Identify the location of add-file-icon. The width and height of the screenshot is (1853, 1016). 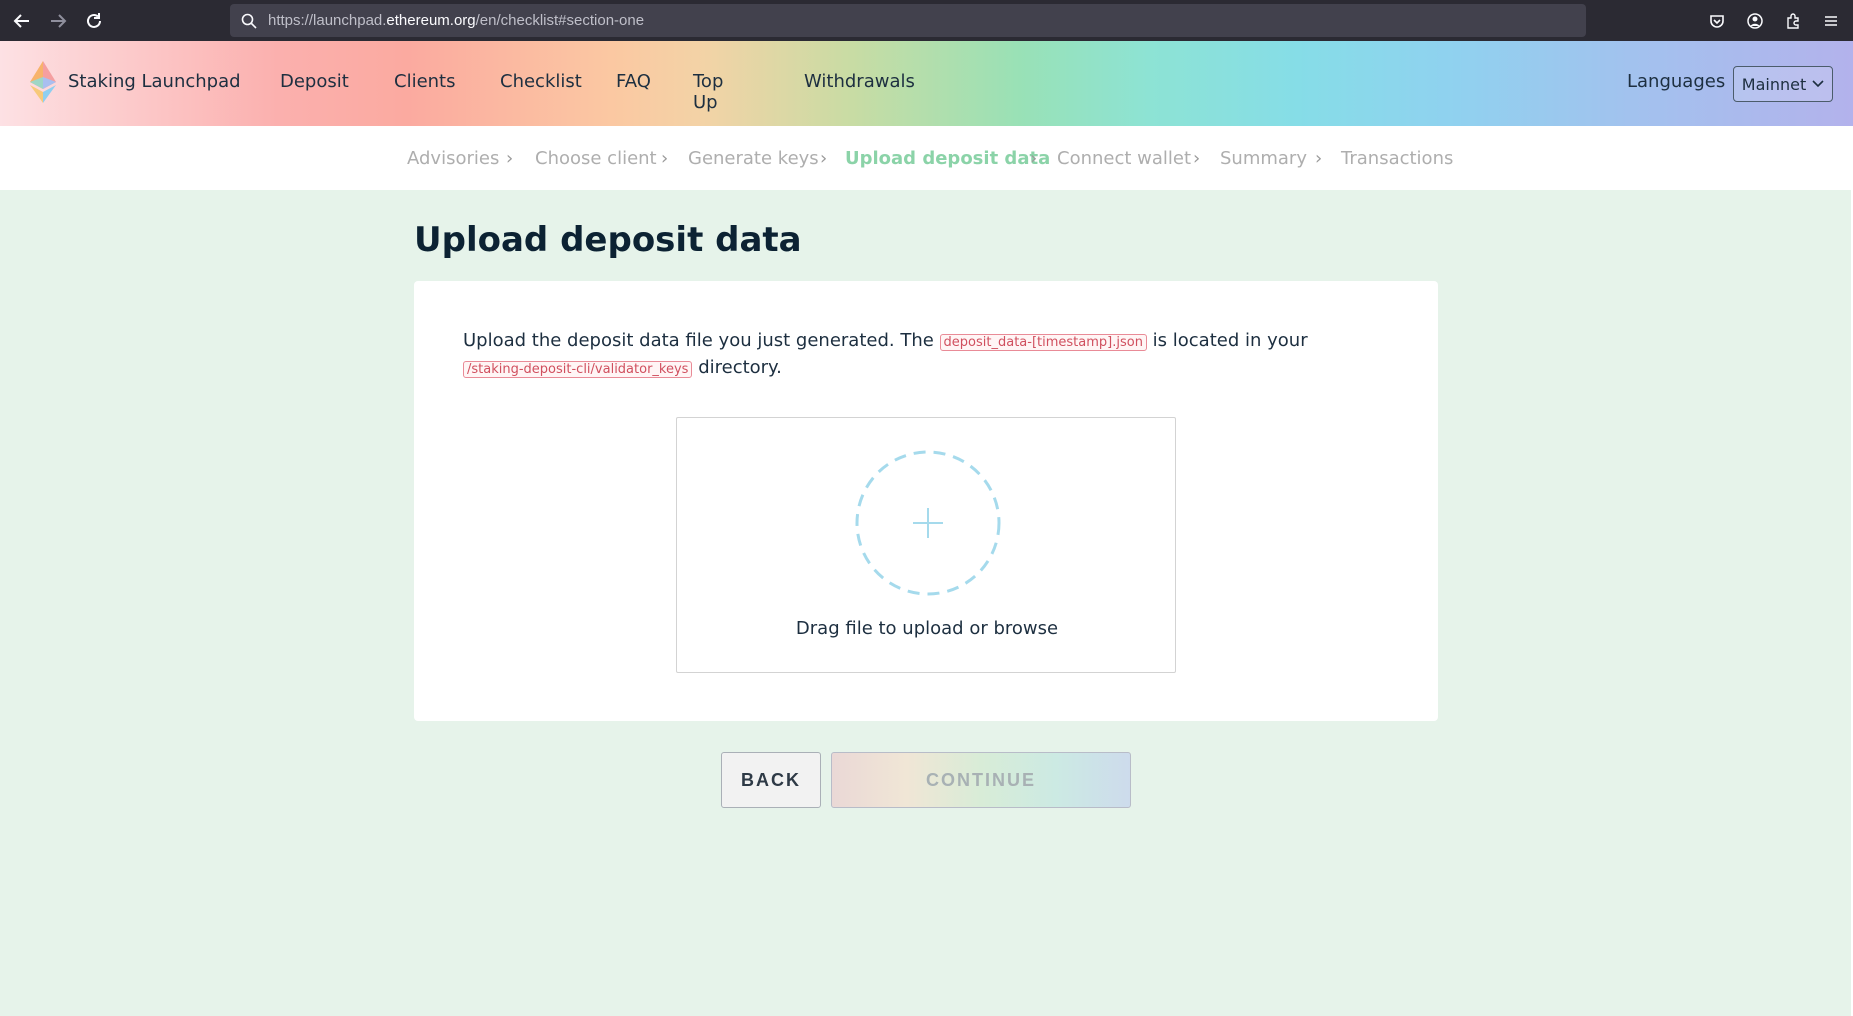
(928, 523).